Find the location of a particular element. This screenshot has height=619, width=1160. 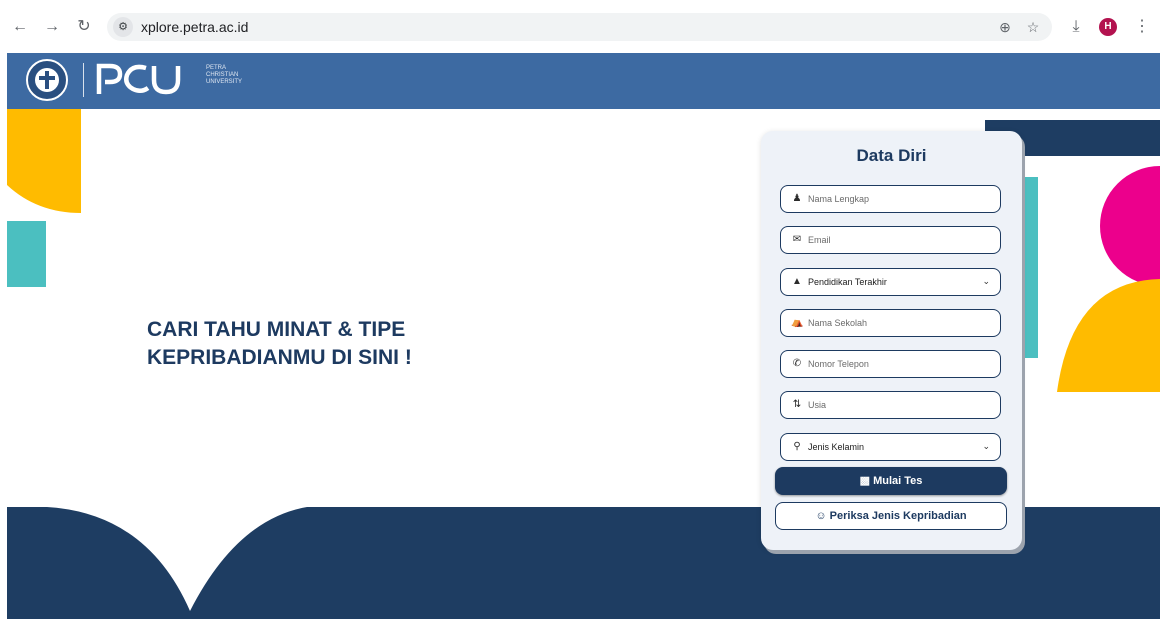

logo-divider is located at coordinates (83, 80).